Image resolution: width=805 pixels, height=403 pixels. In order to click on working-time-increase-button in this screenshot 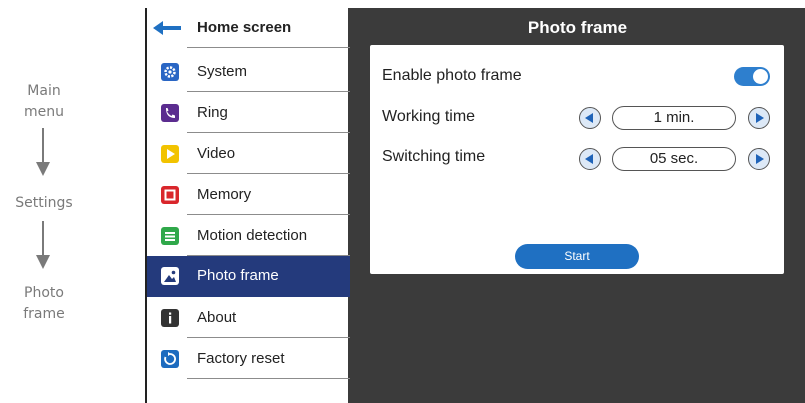, I will do `click(759, 118)`.